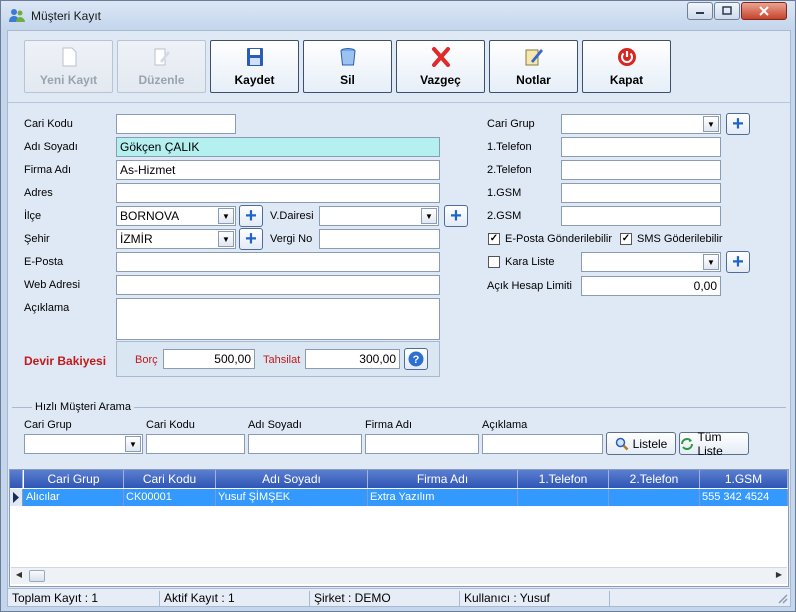  I want to click on grid-header-adi-soyadi: Adı Soyadı, so click(292, 479).